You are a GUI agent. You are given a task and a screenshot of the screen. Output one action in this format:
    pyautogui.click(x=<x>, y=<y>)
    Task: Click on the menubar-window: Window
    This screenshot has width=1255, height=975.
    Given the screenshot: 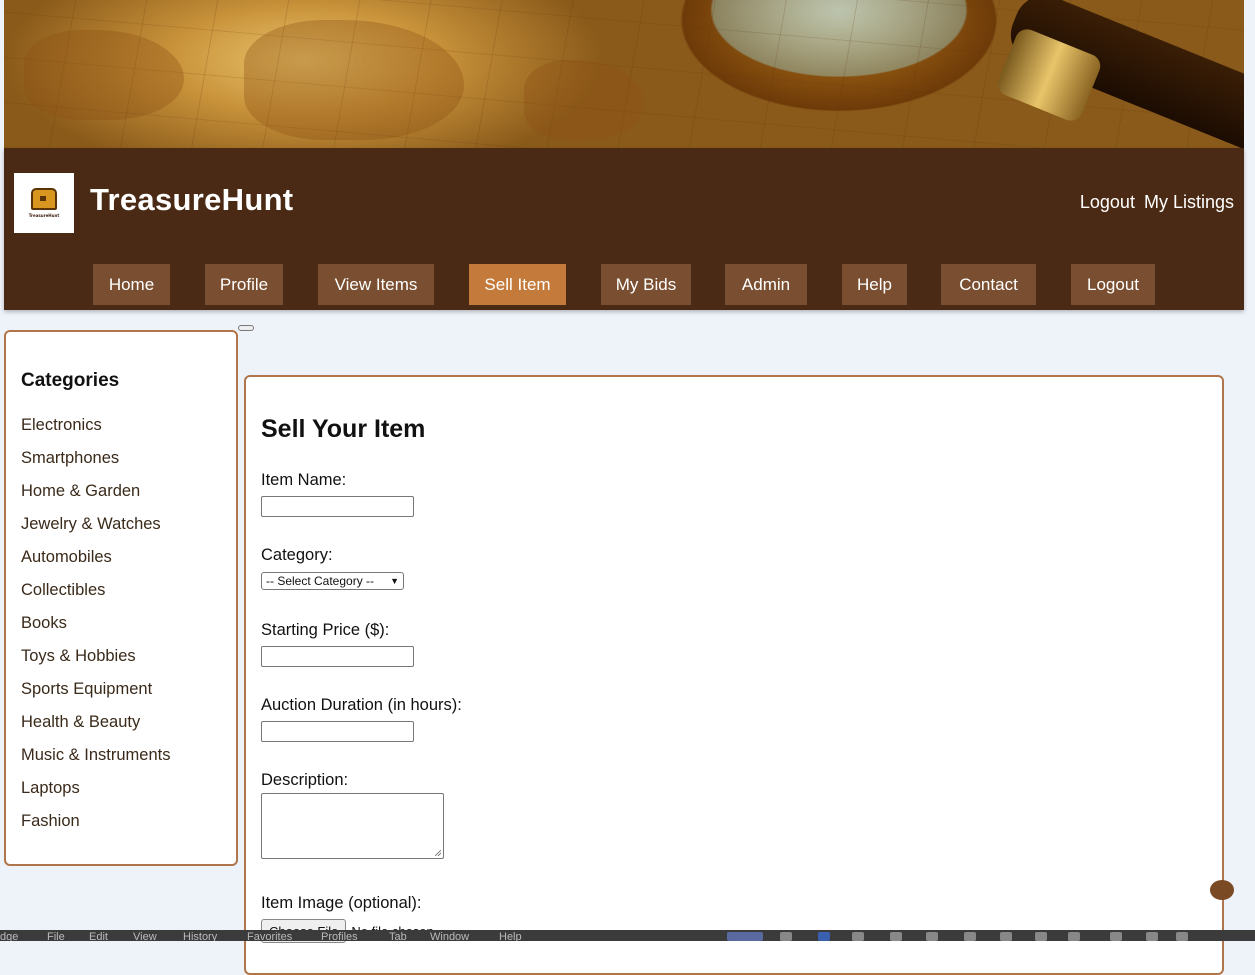 What is the action you would take?
    pyautogui.click(x=449, y=936)
    